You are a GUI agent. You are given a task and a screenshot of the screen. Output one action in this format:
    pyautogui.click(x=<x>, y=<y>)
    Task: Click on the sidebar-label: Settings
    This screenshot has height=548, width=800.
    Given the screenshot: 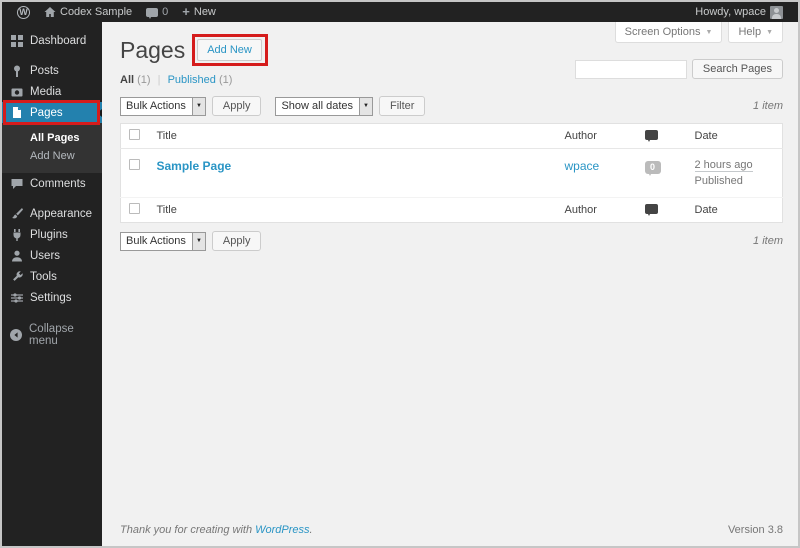 What is the action you would take?
    pyautogui.click(x=51, y=297)
    